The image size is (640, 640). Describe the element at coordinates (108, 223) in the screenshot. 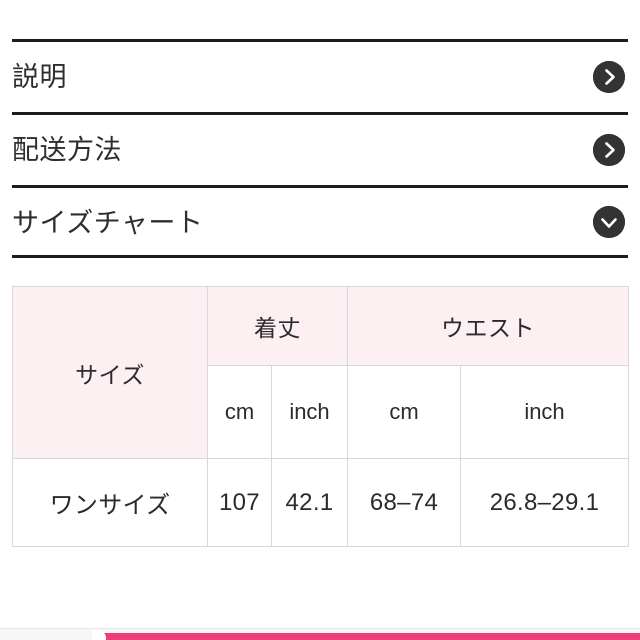

I see `accordion-title: サイズチャート` at that location.